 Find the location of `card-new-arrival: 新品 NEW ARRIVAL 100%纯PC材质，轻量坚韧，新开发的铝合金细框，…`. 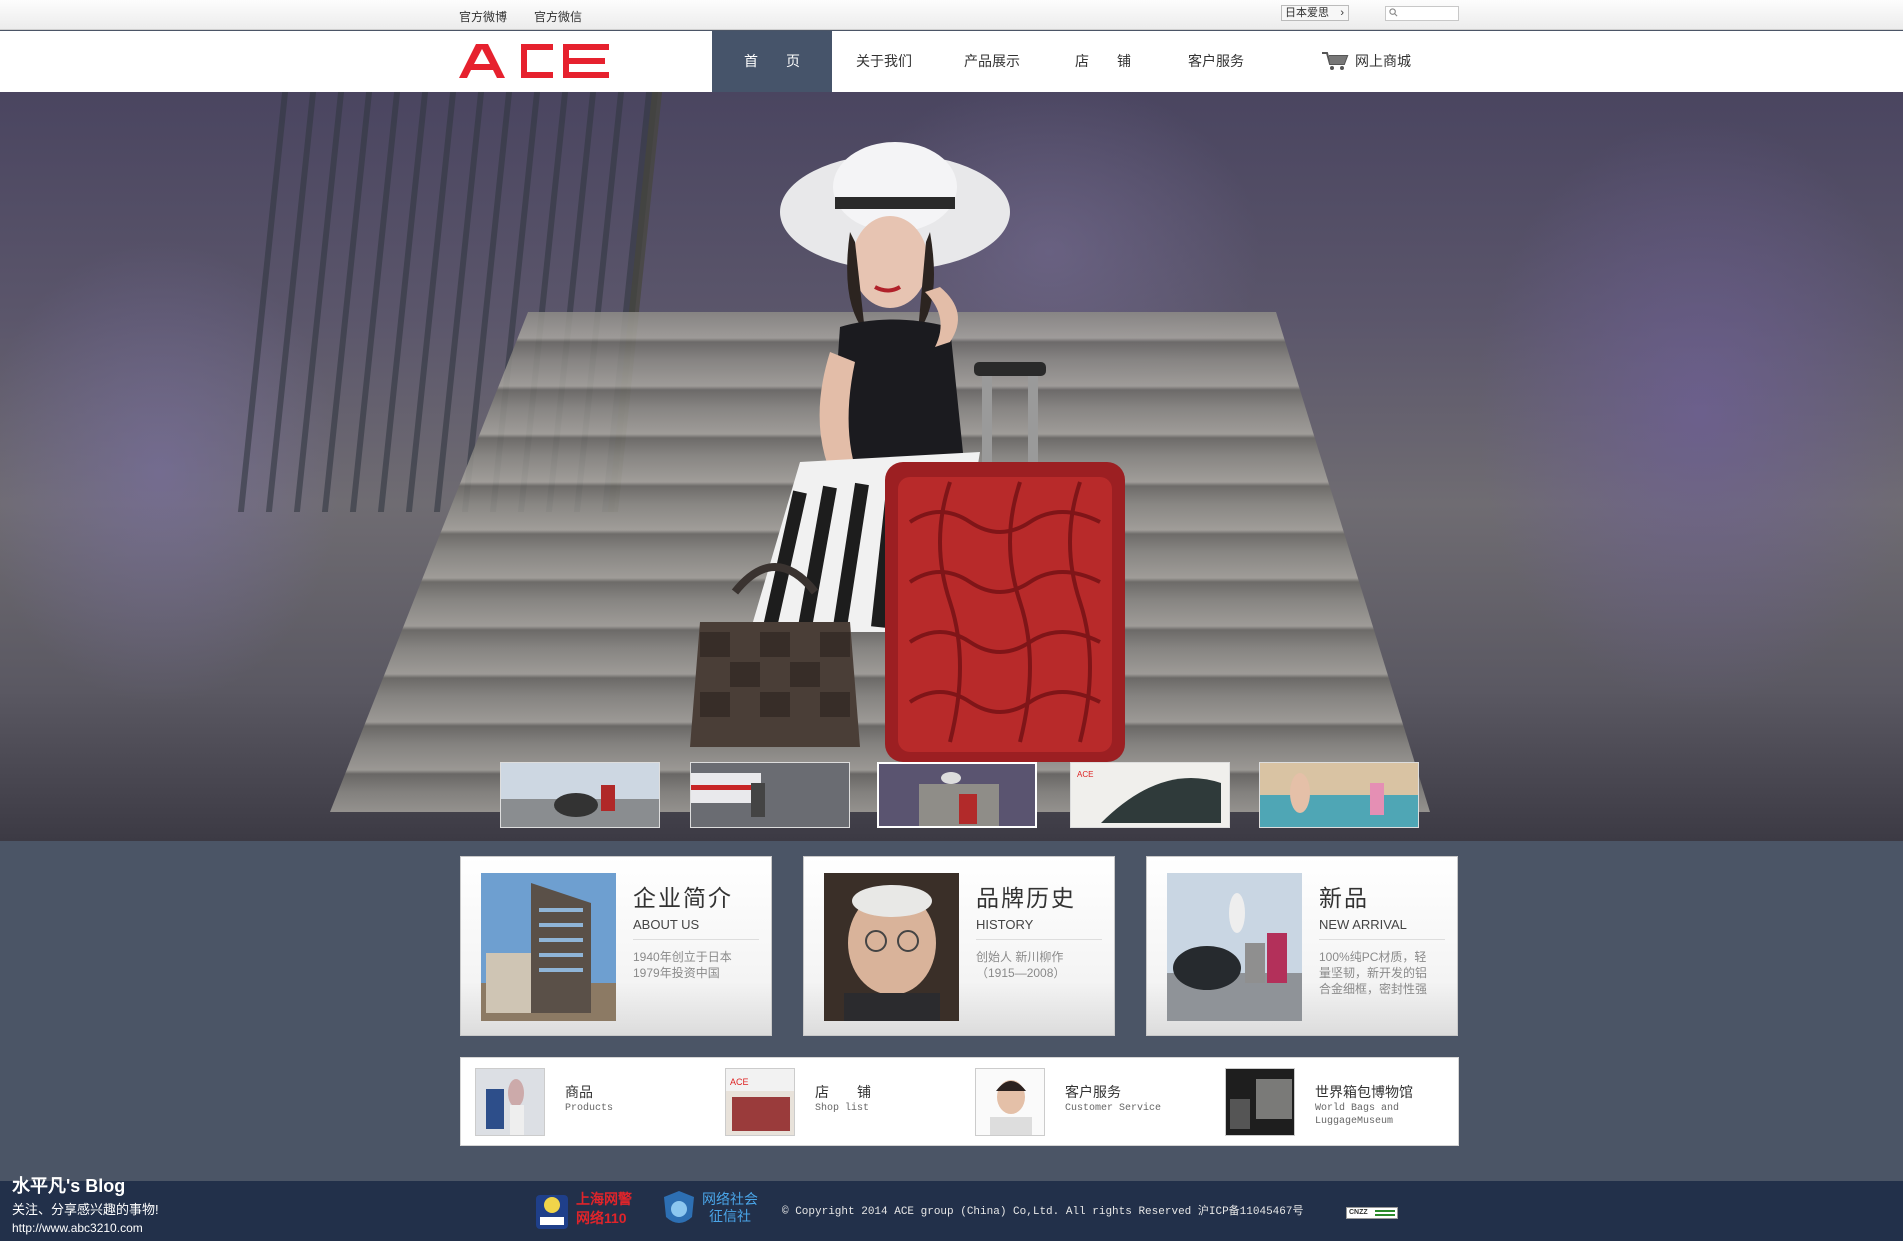

card-new-arrival: 新品 NEW ARRIVAL 100%纯PC材质，轻量坚韧，新开发的铝合金细框，… is located at coordinates (1302, 946).